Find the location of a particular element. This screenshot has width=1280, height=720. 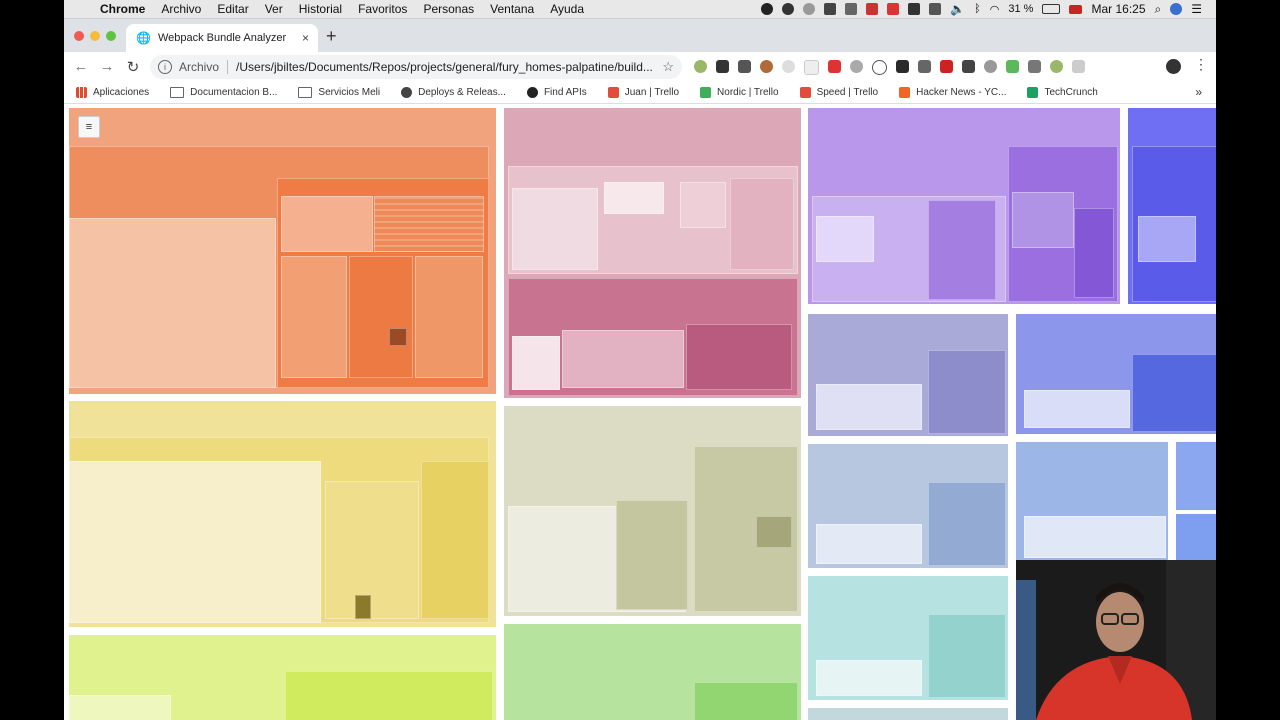

bookmark-nordic-trello: Nordic | Trello is located at coordinates (738, 92).